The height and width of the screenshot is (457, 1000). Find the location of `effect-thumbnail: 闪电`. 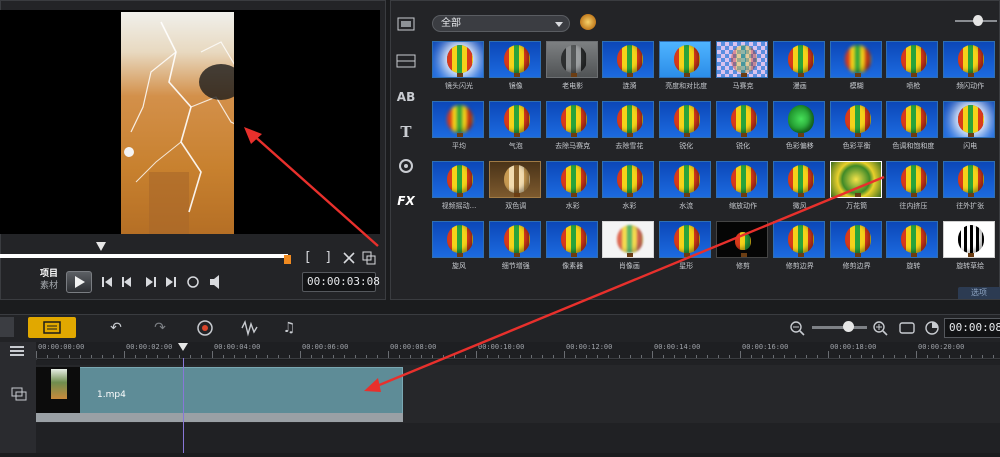

effect-thumbnail: 闪电 is located at coordinates (970, 131).